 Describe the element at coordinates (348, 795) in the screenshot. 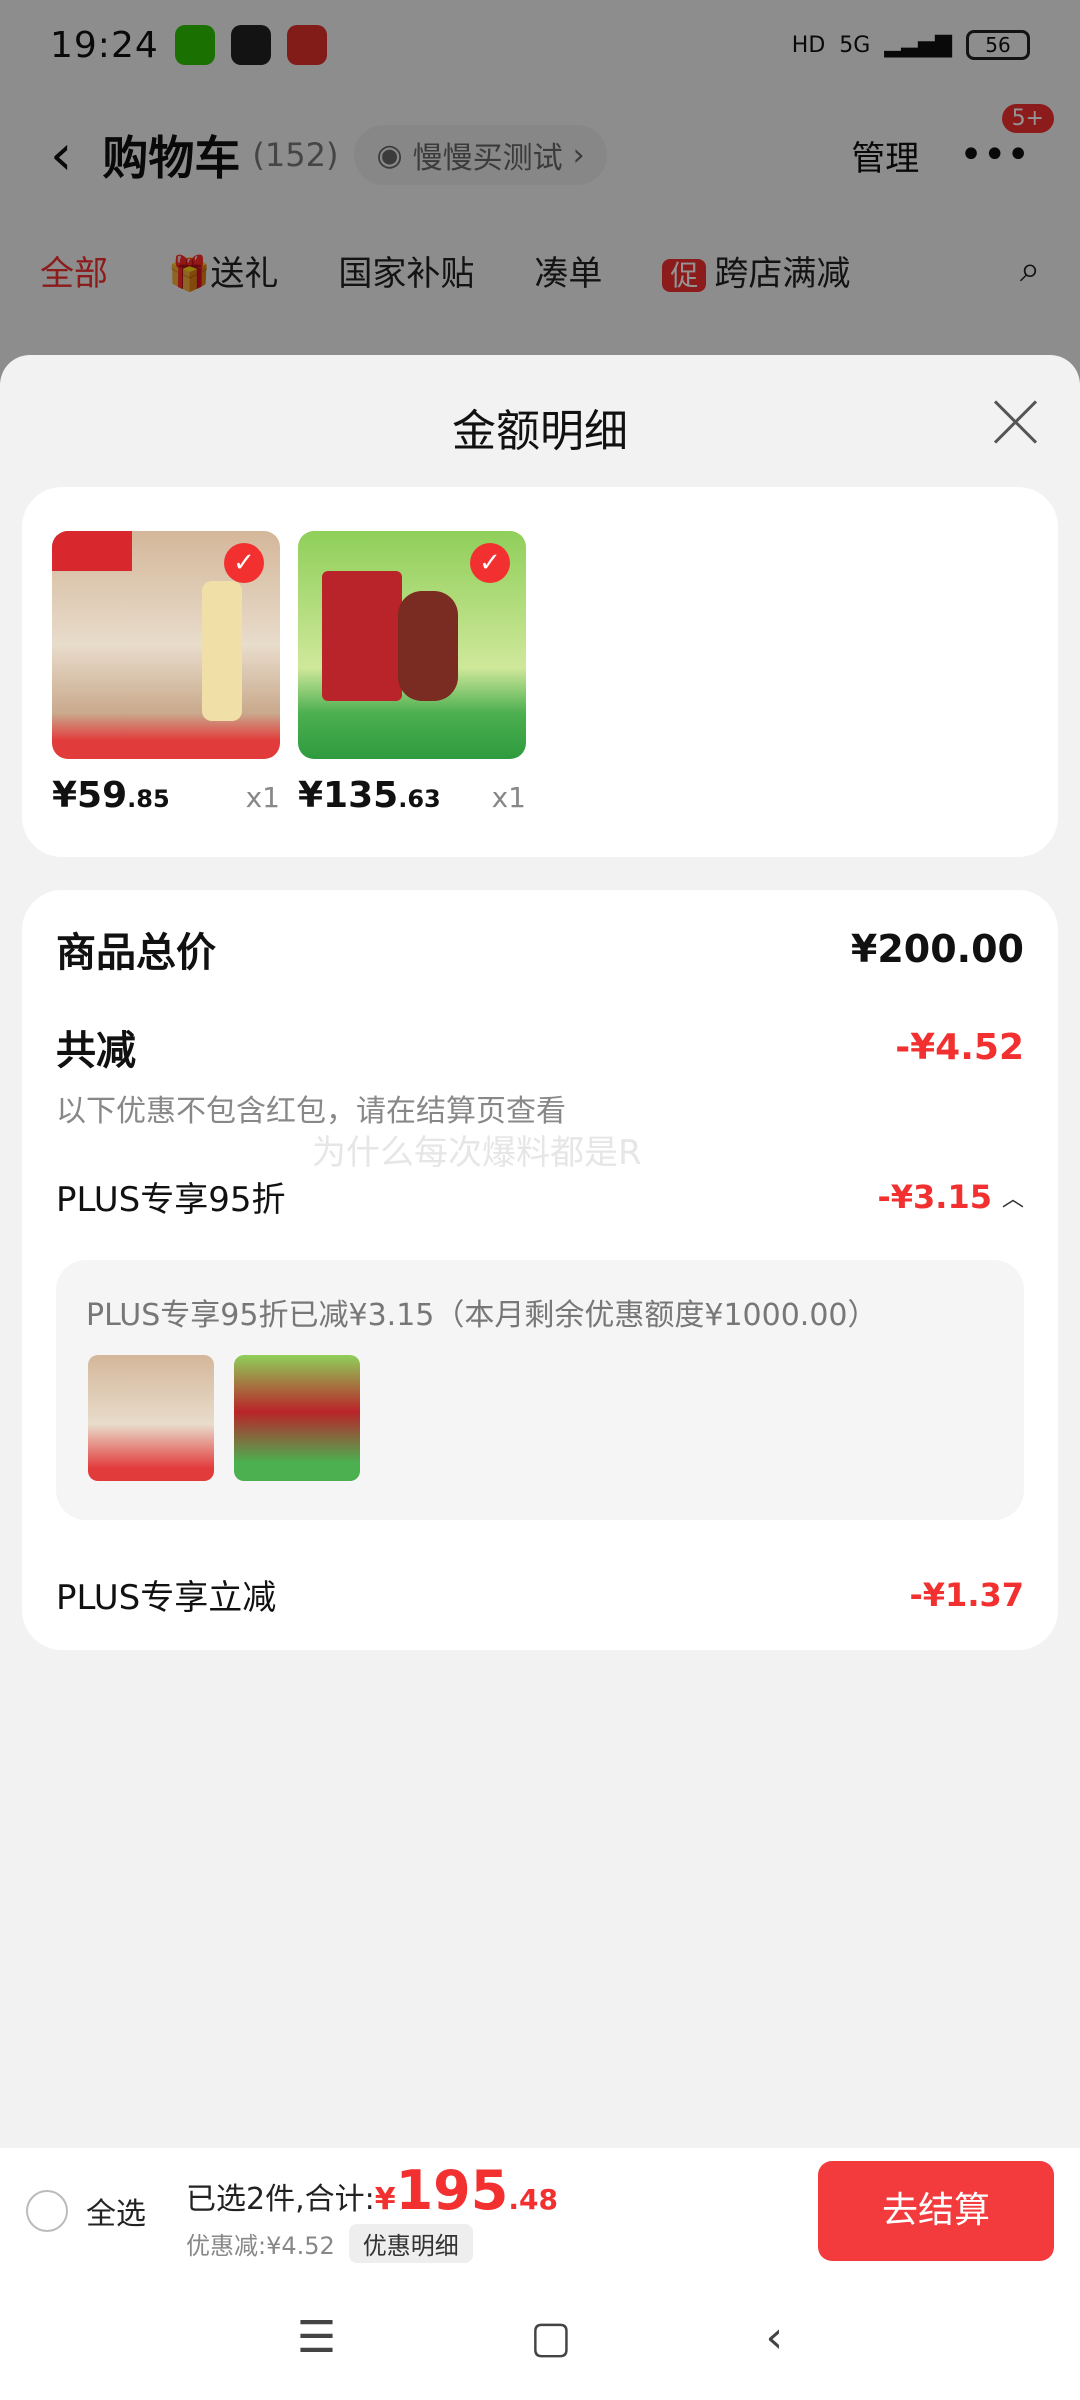

I see `product-price-int: ¥135` at that location.